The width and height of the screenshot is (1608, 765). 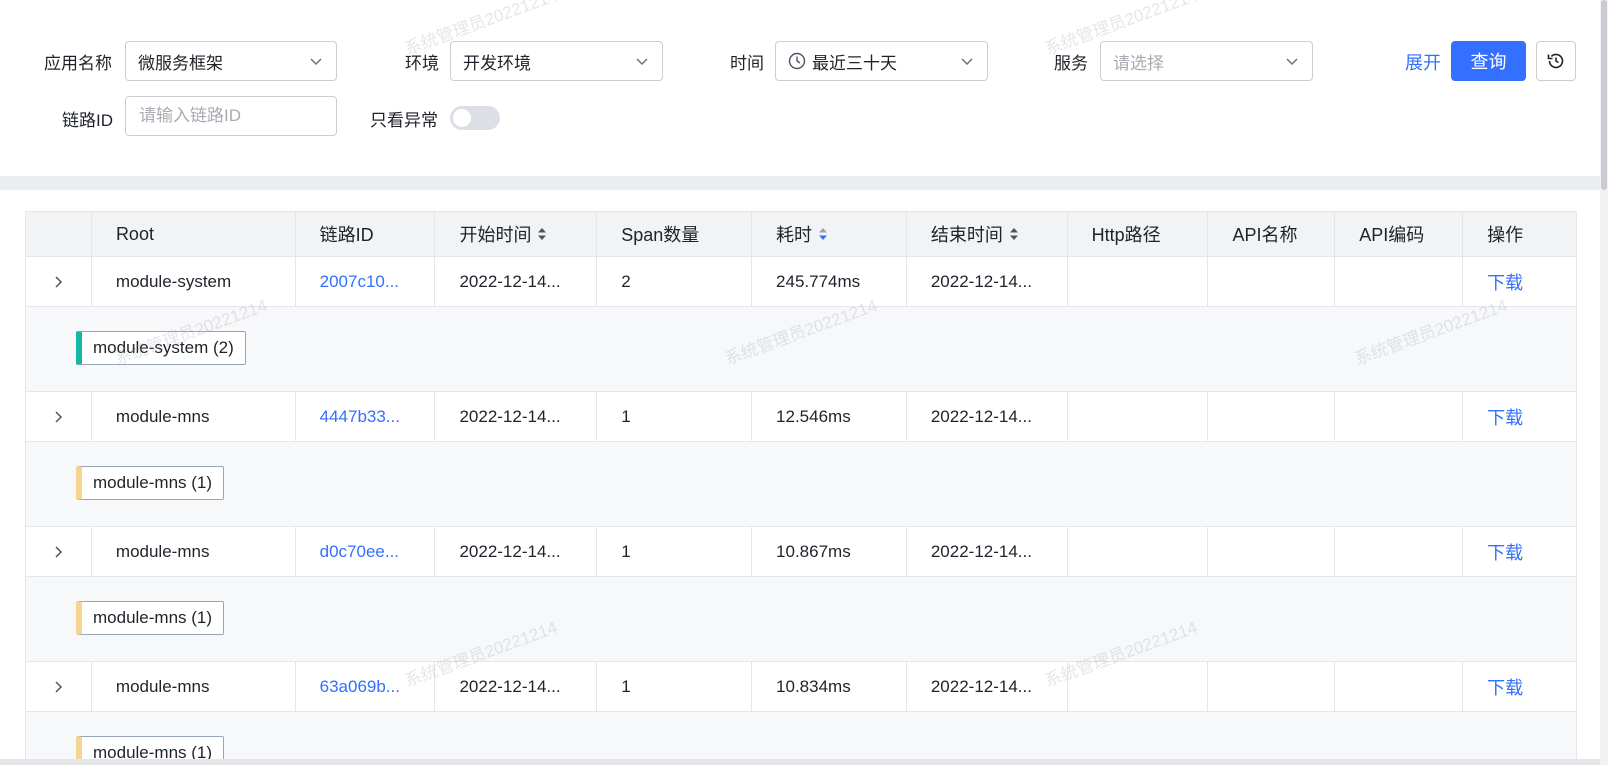 What do you see at coordinates (800, 762) in the screenshot?
I see `horizontal-scrollbar` at bounding box center [800, 762].